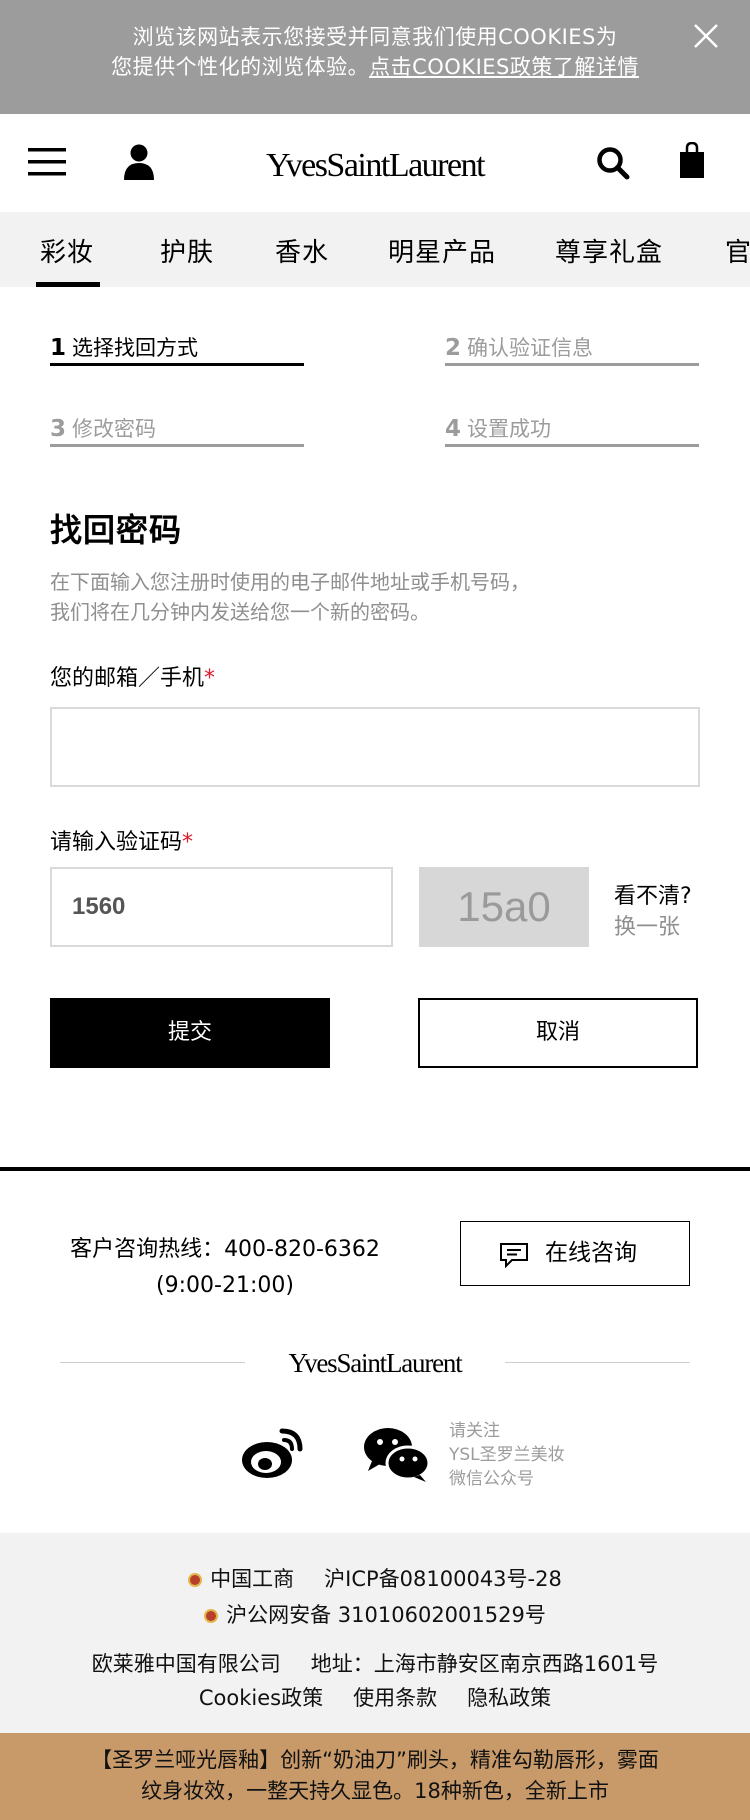  What do you see at coordinates (572, 430) in the screenshot?
I see `step-4: 4 设置成功` at bounding box center [572, 430].